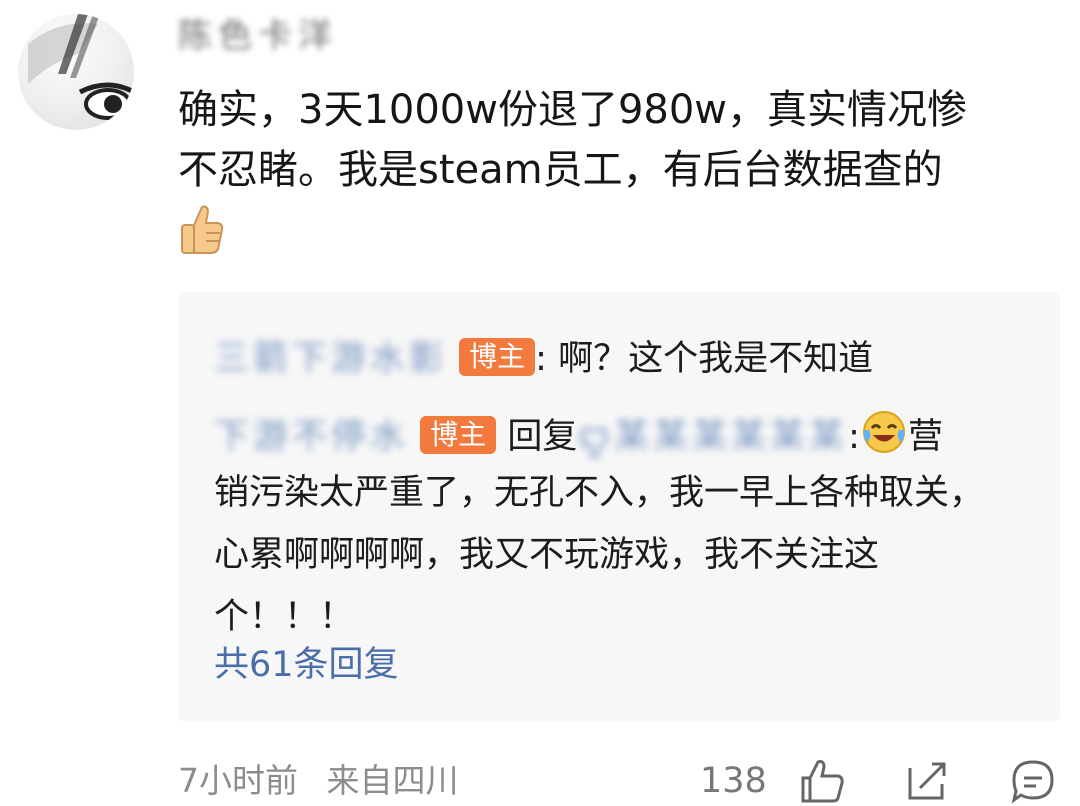 Image resolution: width=1080 pixels, height=806 pixels. Describe the element at coordinates (81, 67) in the screenshot. I see `avatar-art-icon` at that location.